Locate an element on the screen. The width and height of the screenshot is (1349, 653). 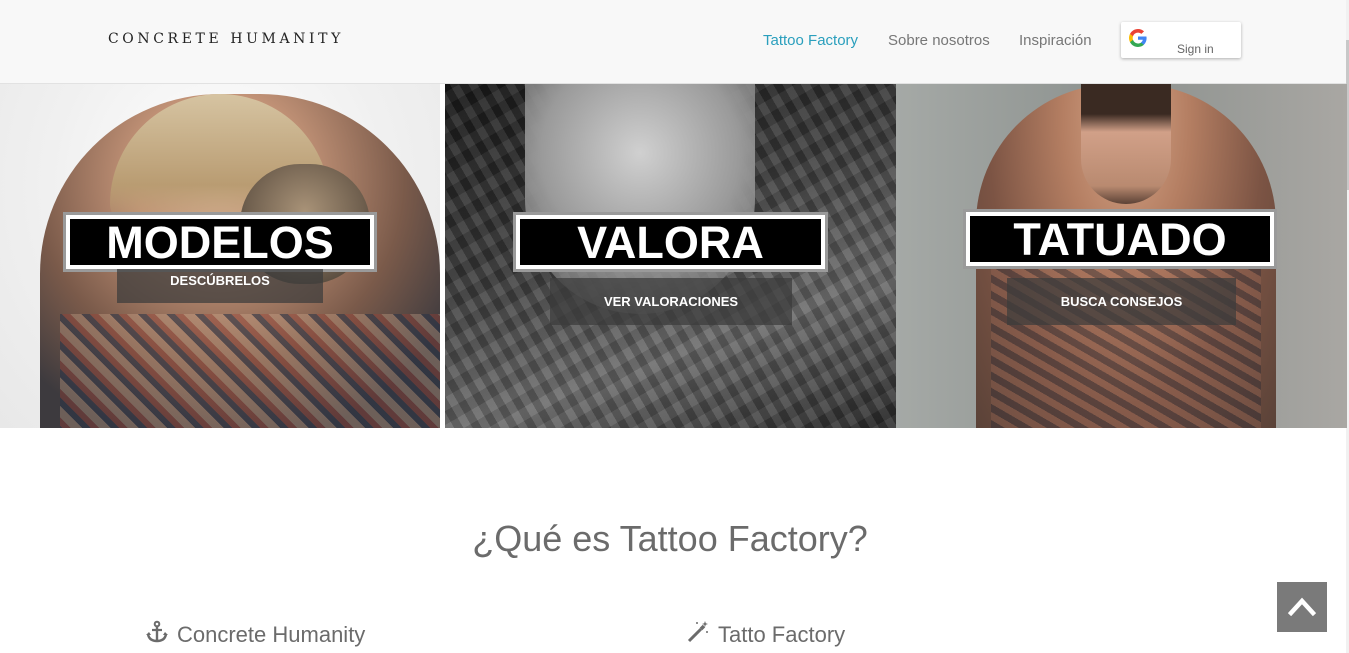
hero-title-modelos: MODELOS is located at coordinates (220, 242).